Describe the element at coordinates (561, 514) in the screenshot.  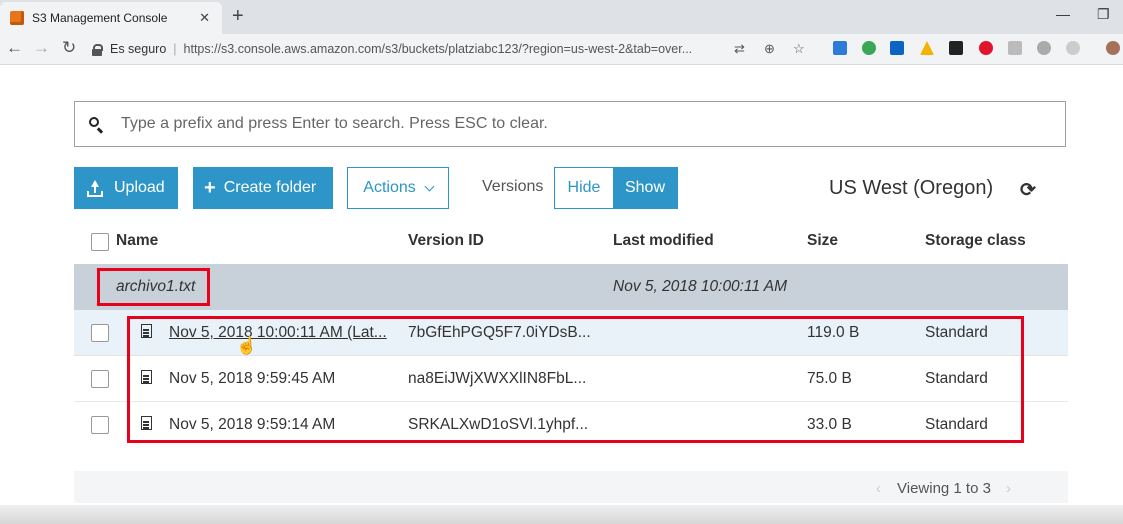
I see `bottom-edge` at that location.